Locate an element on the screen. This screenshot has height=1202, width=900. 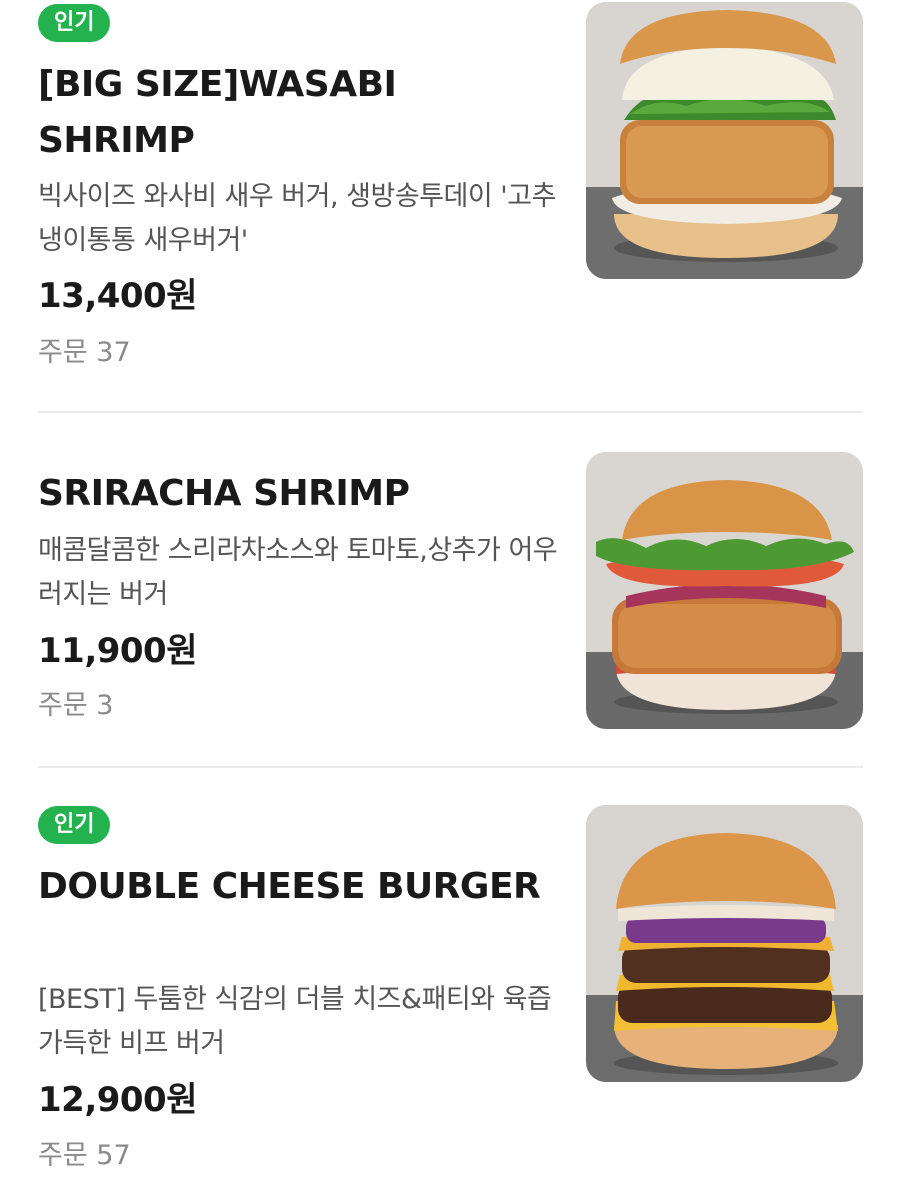
double-cheese-burger-photo is located at coordinates (724, 943).